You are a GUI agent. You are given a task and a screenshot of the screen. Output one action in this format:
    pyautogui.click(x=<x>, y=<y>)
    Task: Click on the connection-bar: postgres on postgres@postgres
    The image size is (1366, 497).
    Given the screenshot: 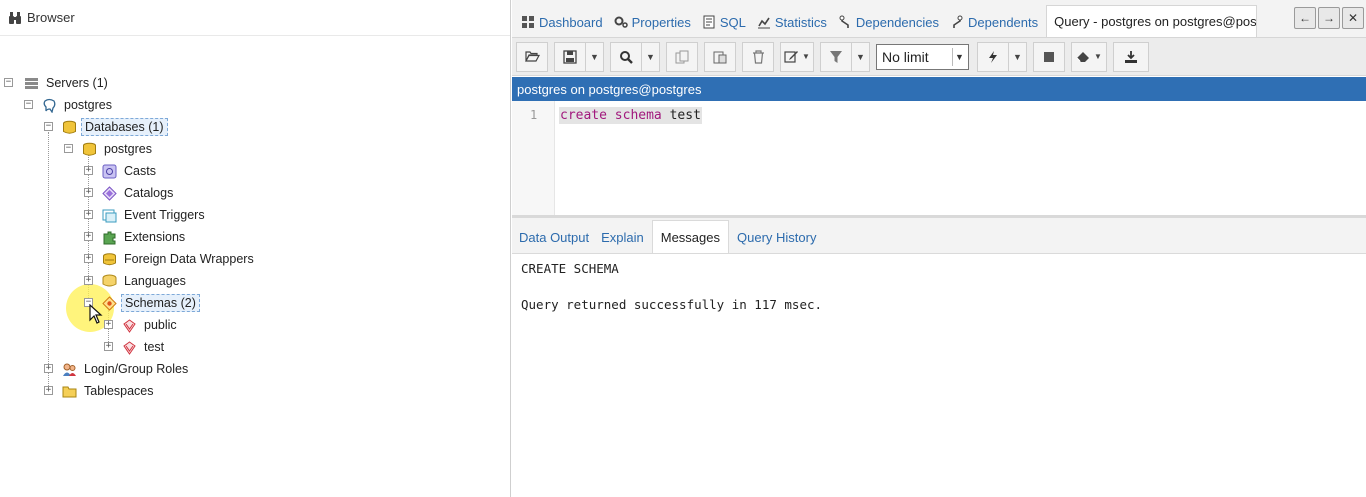 What is the action you would take?
    pyautogui.click(x=939, y=89)
    